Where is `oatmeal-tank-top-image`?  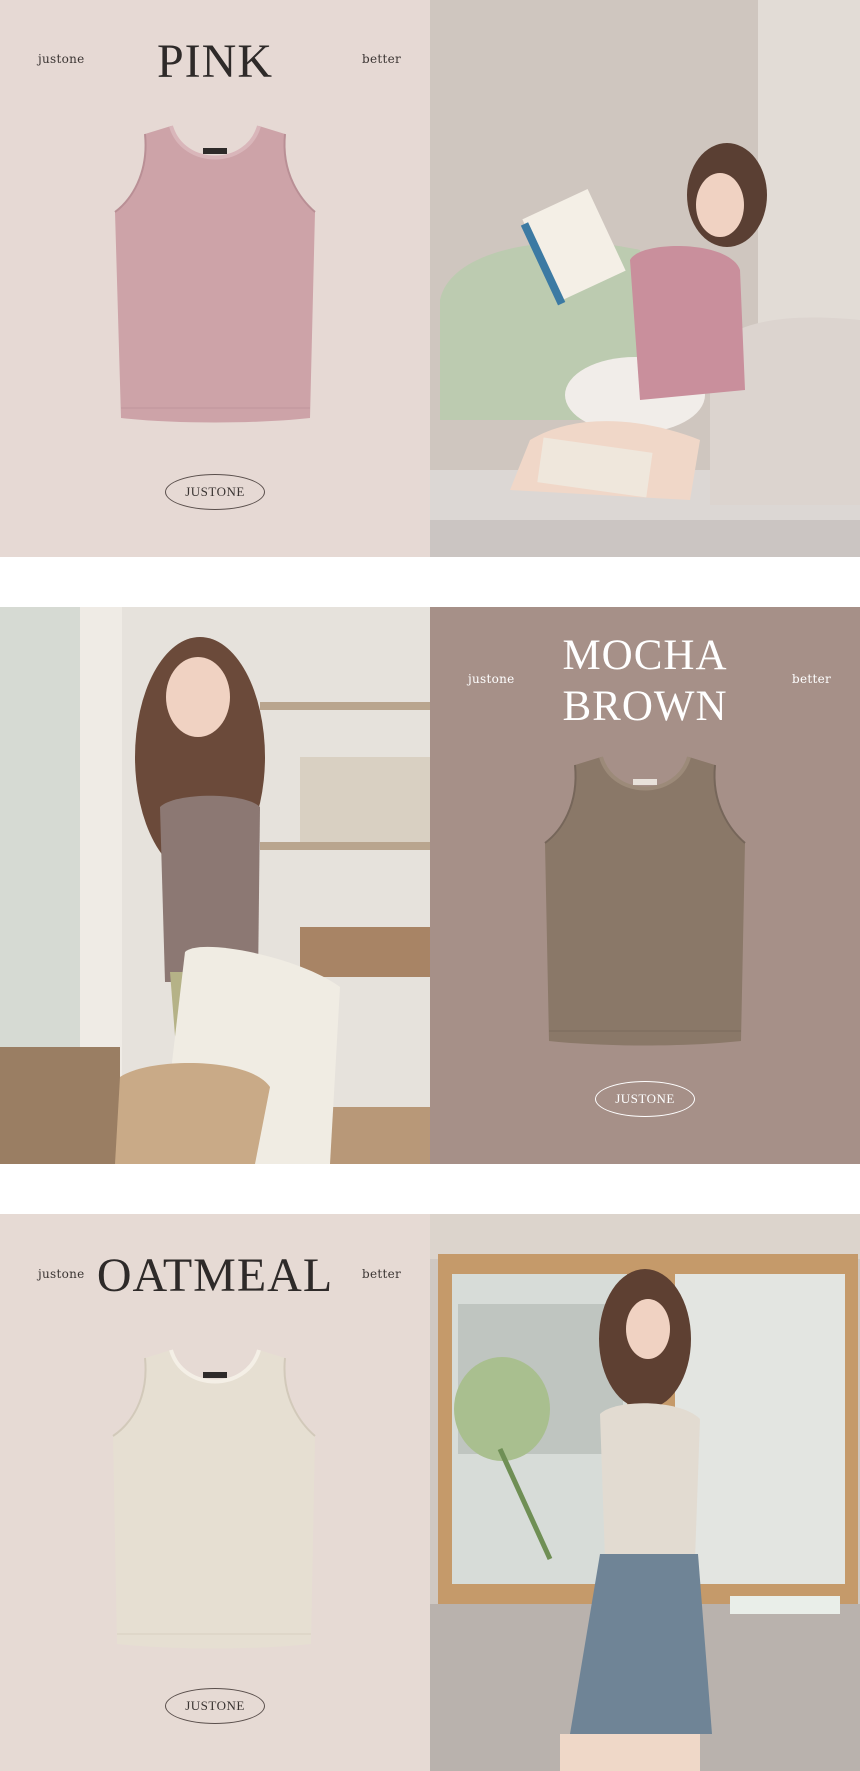
oatmeal-tank-top-image is located at coordinates (214, 1499).